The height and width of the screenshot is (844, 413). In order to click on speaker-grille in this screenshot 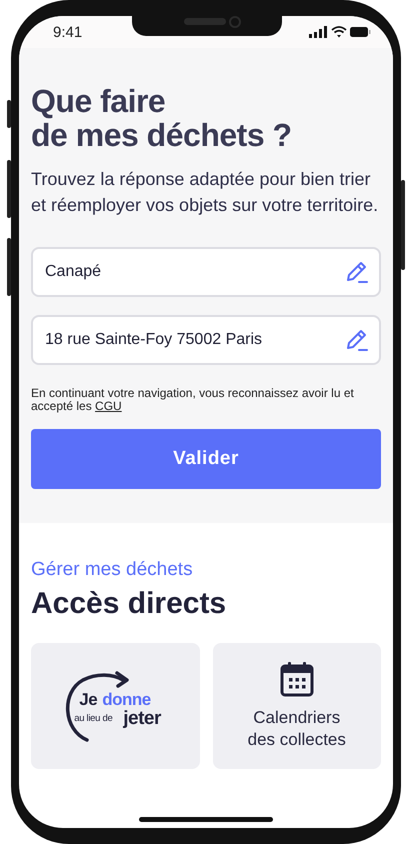, I will do `click(205, 21)`.